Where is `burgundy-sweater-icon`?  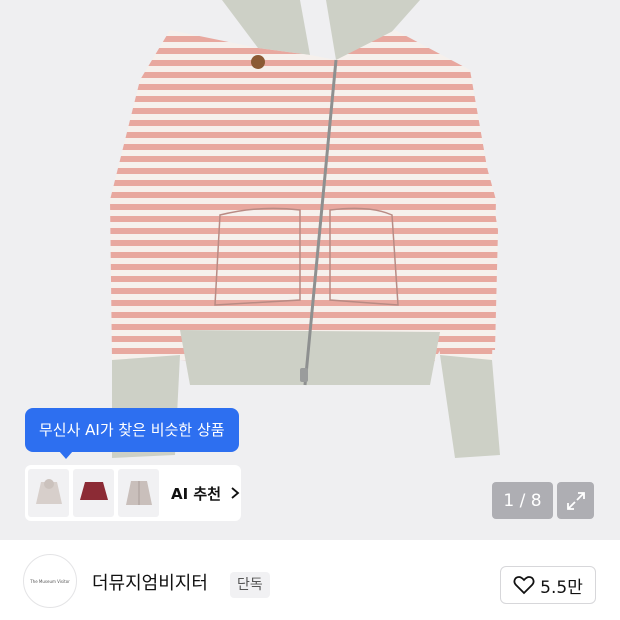
burgundy-sweater-icon is located at coordinates (93, 491).